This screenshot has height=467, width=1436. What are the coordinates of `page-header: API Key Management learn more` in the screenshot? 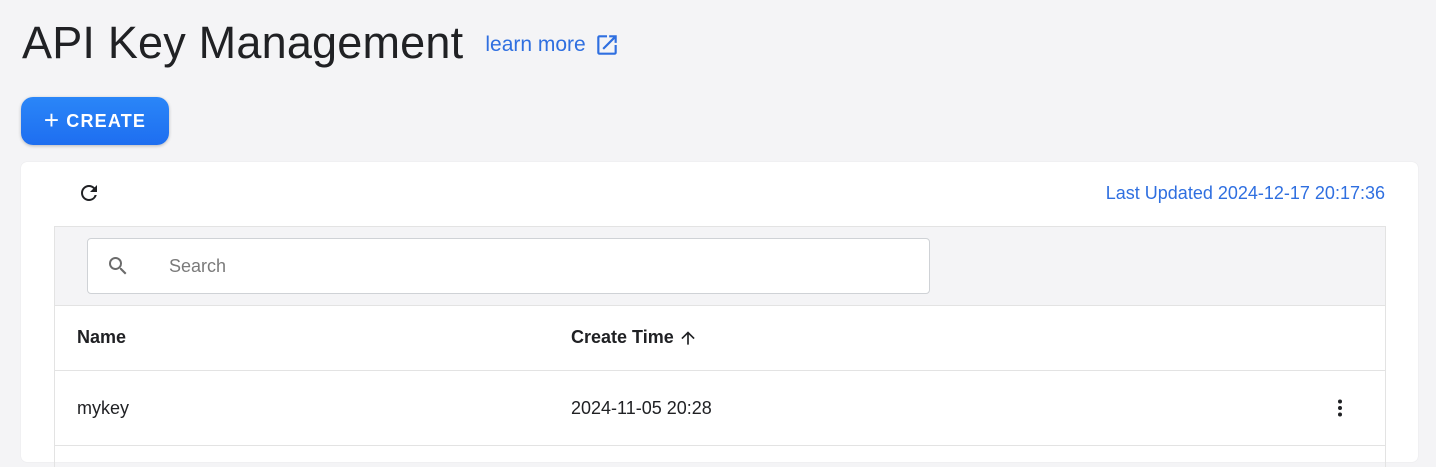 It's located at (321, 43).